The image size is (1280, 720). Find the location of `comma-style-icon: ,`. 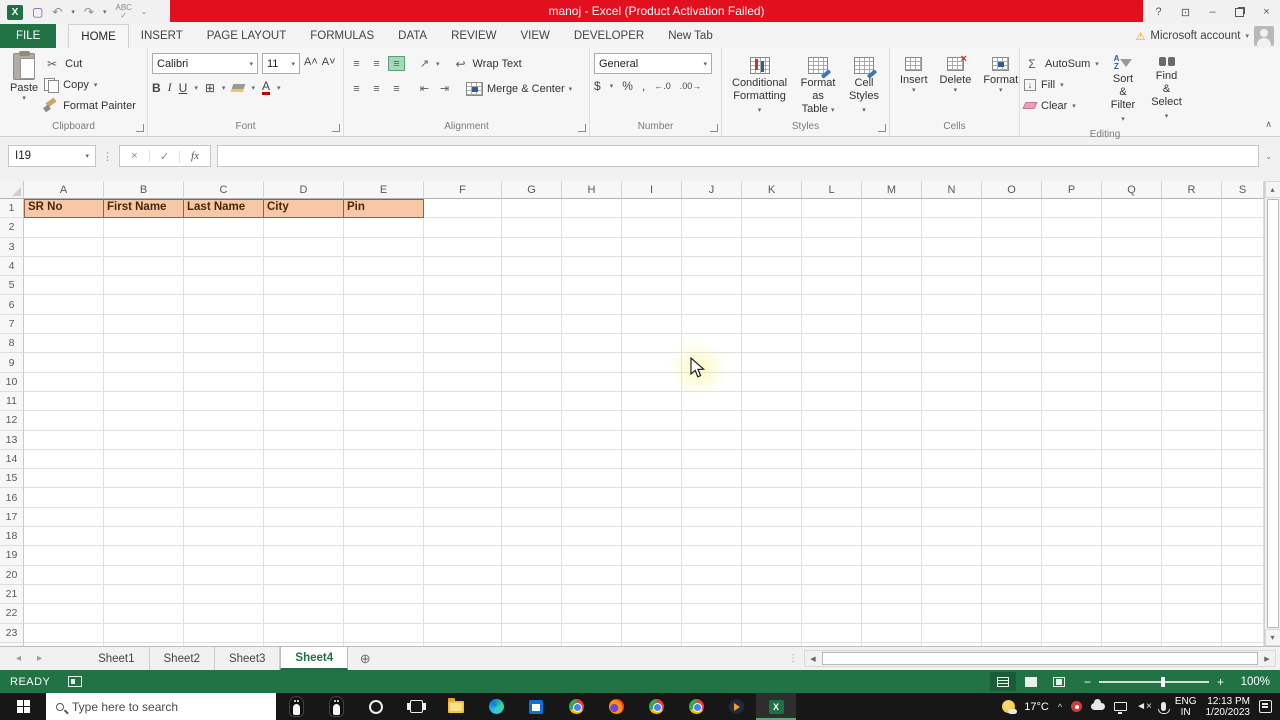

comma-style-icon: , is located at coordinates (643, 86).